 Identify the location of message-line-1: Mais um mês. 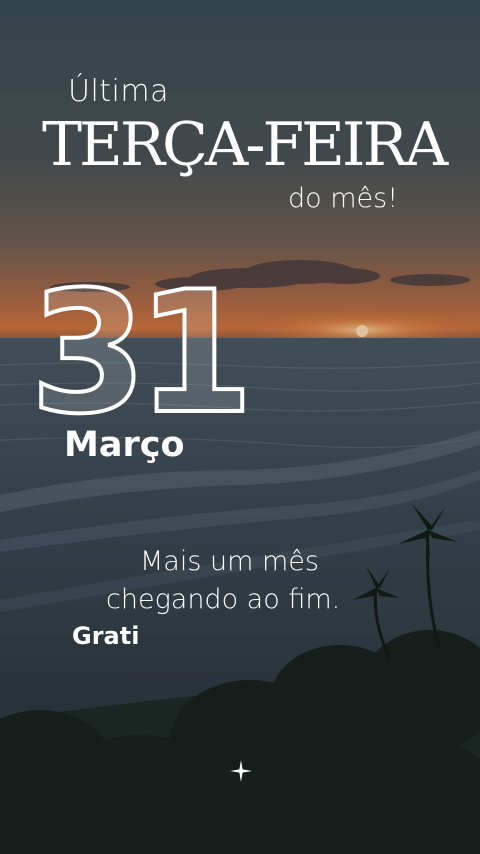
(229, 561).